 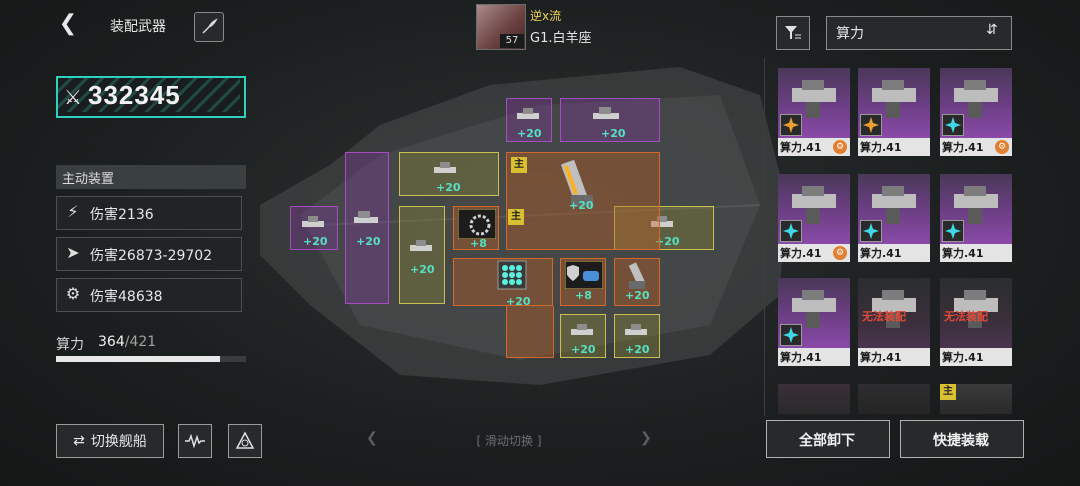 I want to click on pilot-name: 逆x流, so click(x=546, y=16).